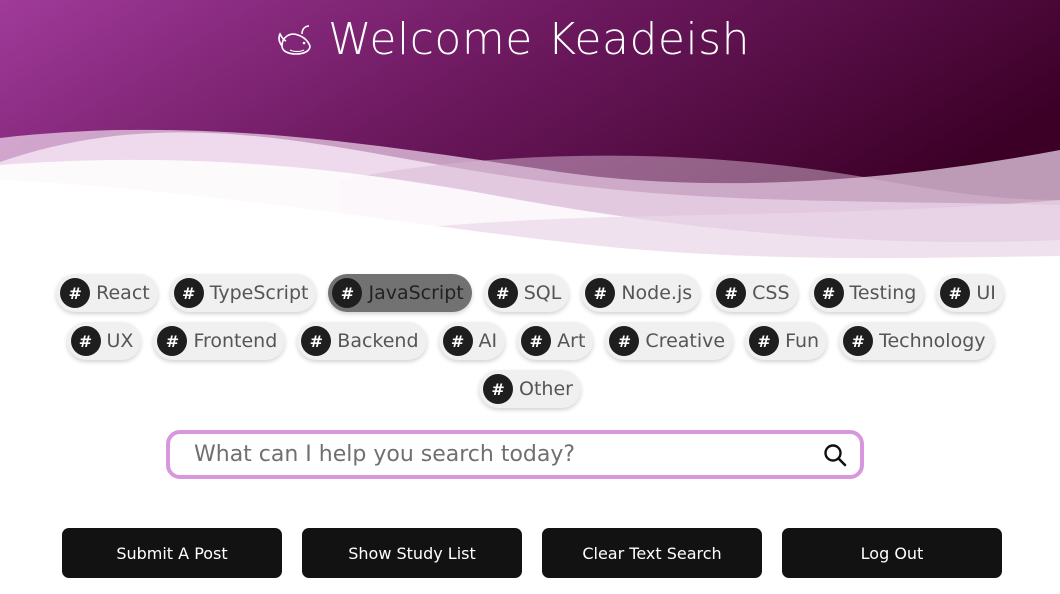 The image size is (1060, 594). I want to click on tag-backend: # Backend, so click(362, 341).